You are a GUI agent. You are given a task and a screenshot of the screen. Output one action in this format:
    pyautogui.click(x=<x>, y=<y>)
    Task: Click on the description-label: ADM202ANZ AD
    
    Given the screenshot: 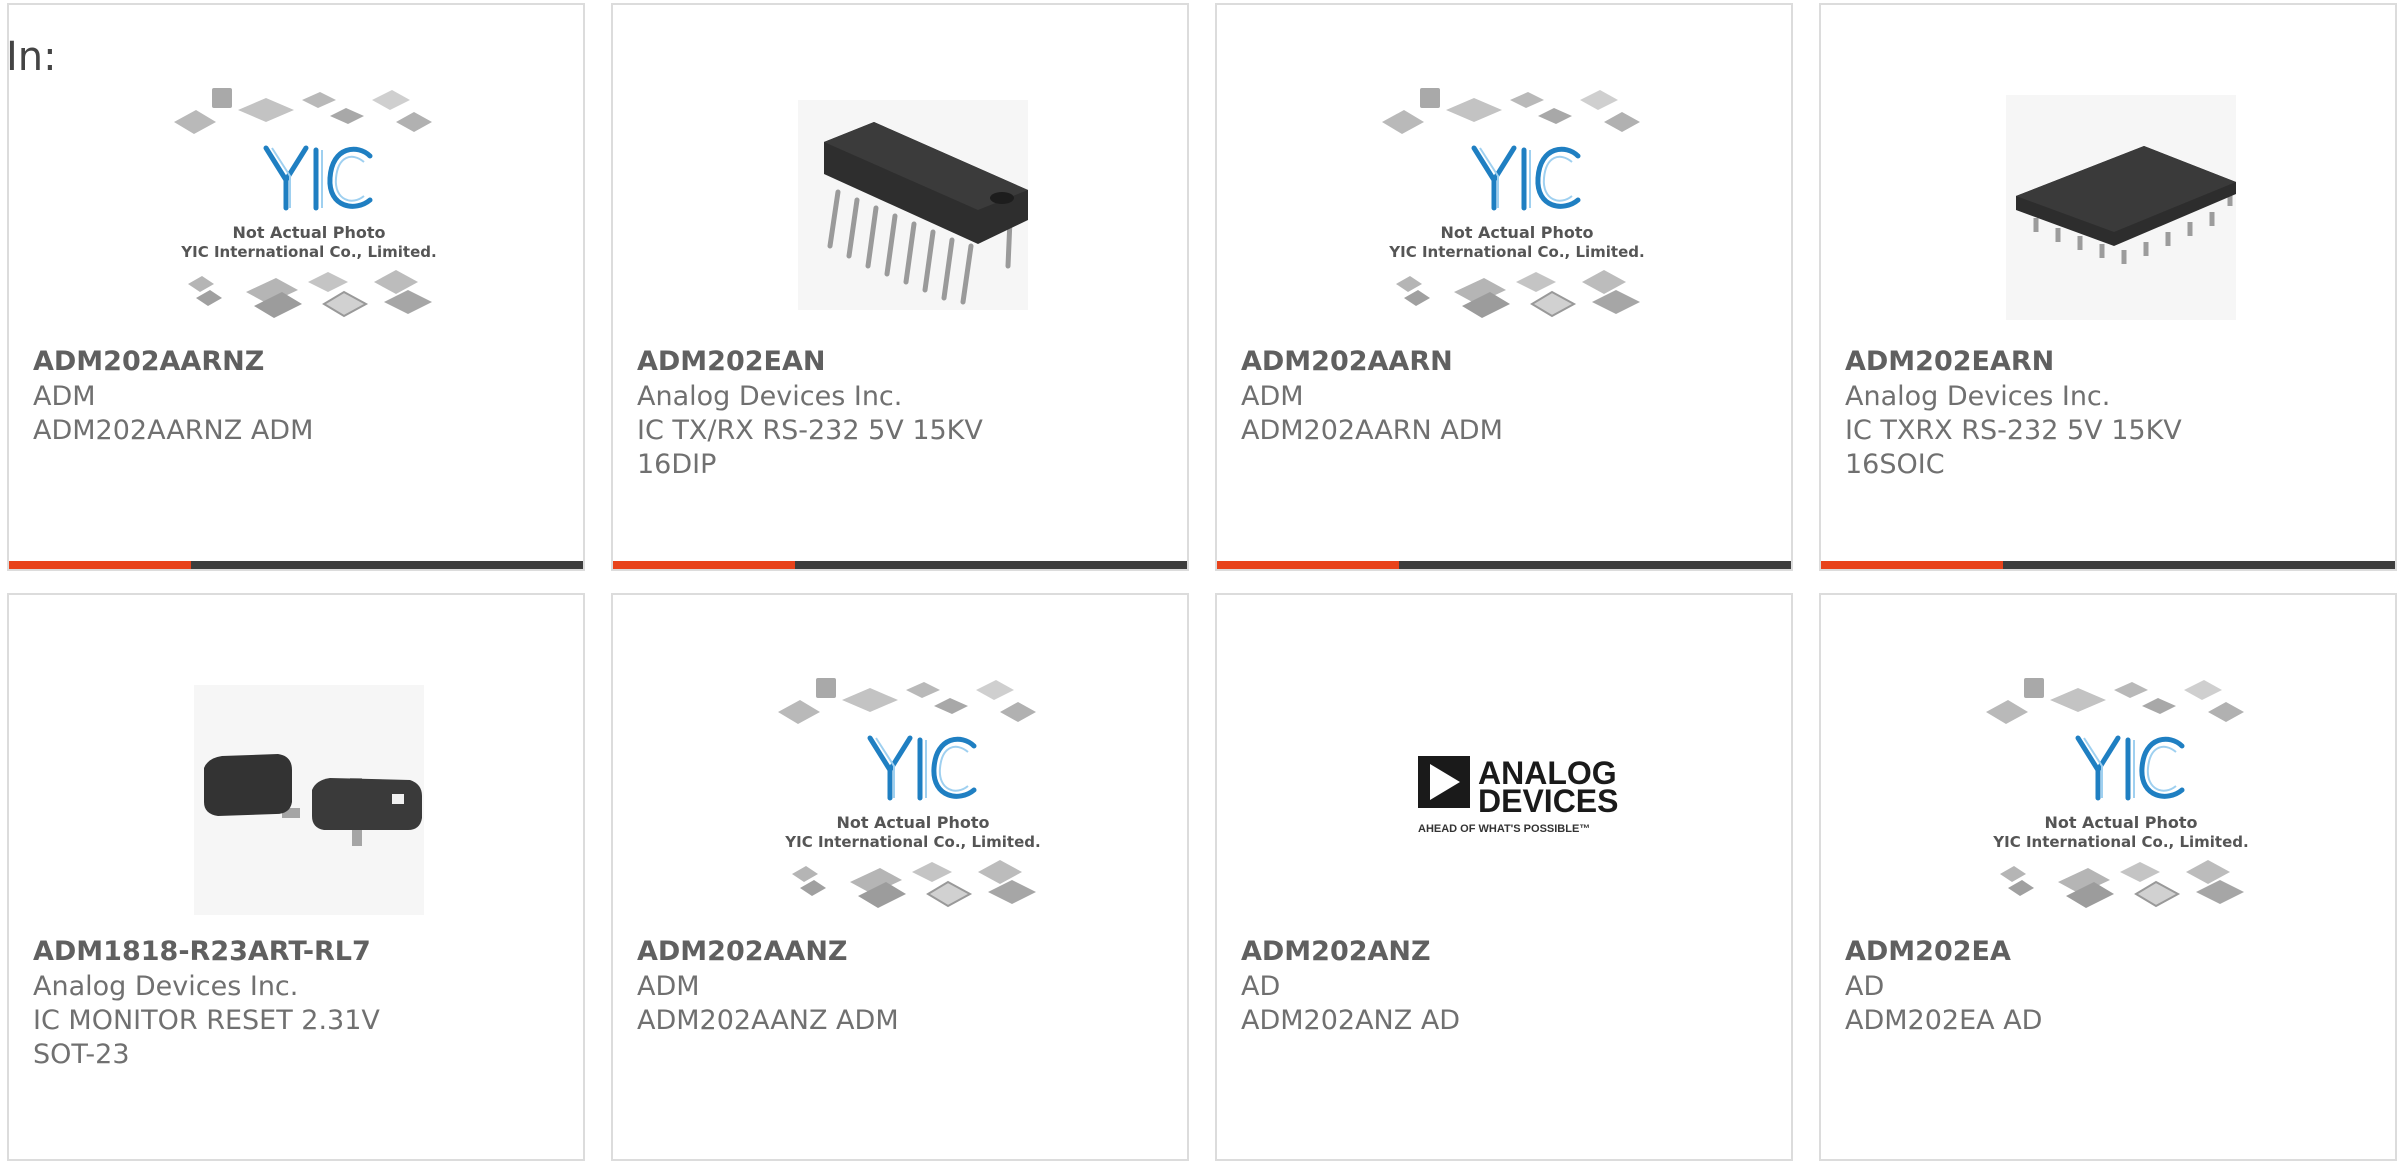 What is the action you would take?
    pyautogui.click(x=1351, y=1020)
    